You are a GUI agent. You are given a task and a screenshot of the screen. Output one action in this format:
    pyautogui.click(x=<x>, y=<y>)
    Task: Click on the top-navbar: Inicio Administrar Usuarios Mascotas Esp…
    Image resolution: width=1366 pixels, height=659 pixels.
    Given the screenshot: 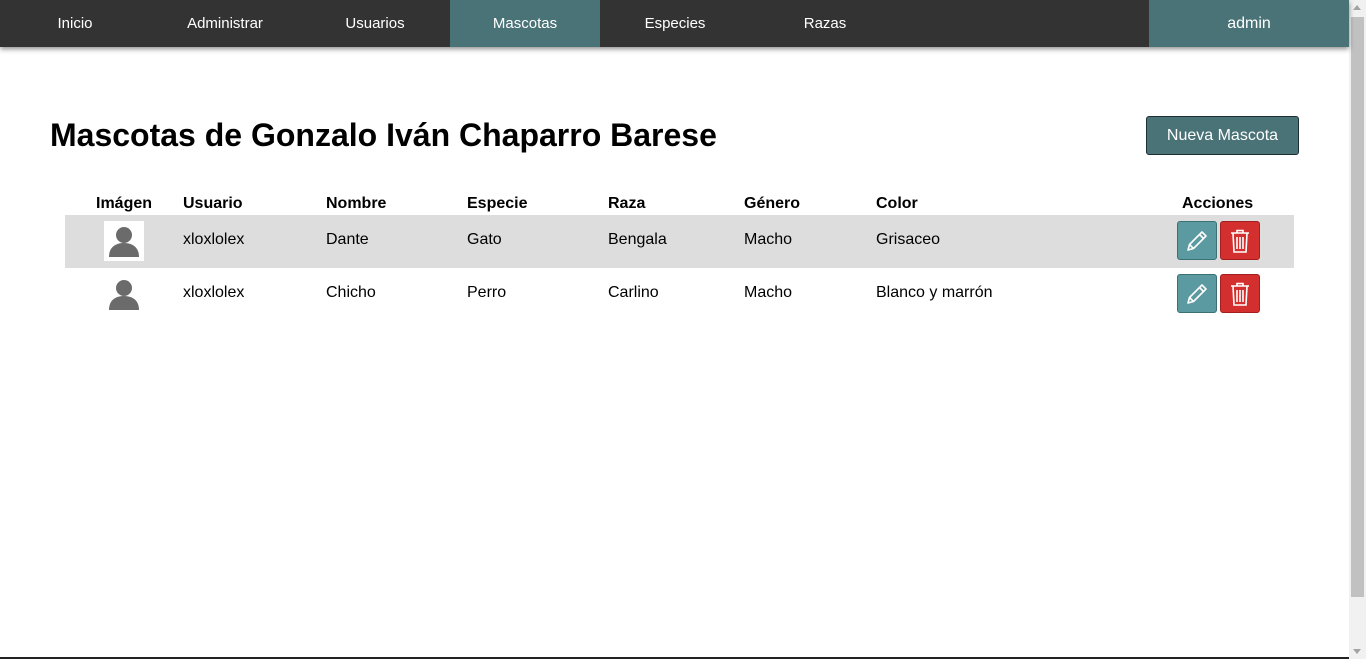 What is the action you would take?
    pyautogui.click(x=674, y=23)
    